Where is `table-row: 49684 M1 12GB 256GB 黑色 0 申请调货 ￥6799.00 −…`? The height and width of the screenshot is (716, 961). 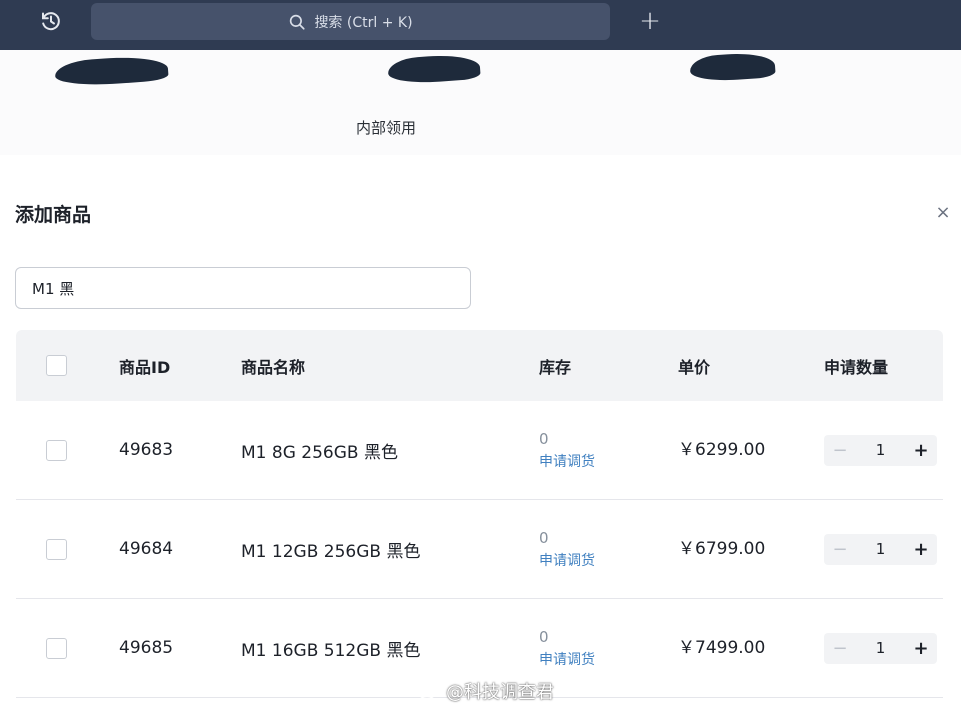 table-row: 49684 M1 12GB 256GB 黑色 0 申请调货 ￥6799.00 −… is located at coordinates (479, 549).